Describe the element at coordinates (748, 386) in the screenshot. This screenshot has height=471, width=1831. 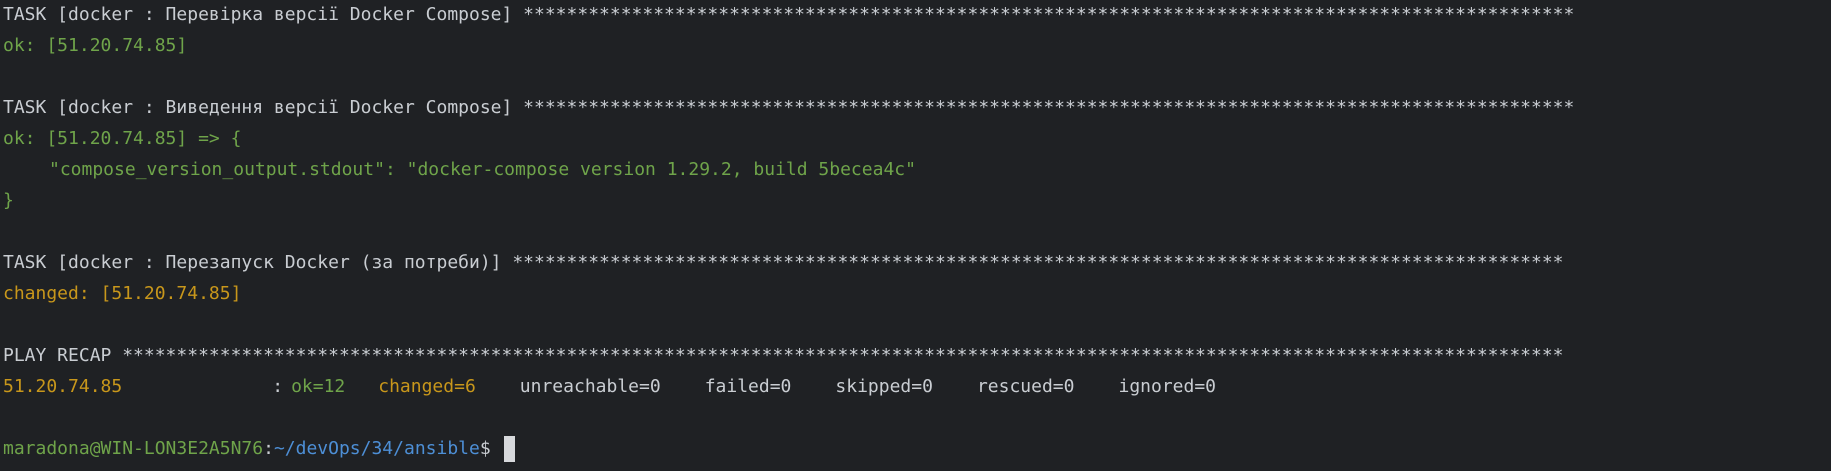
I see `recap-failed: failed=0` at that location.